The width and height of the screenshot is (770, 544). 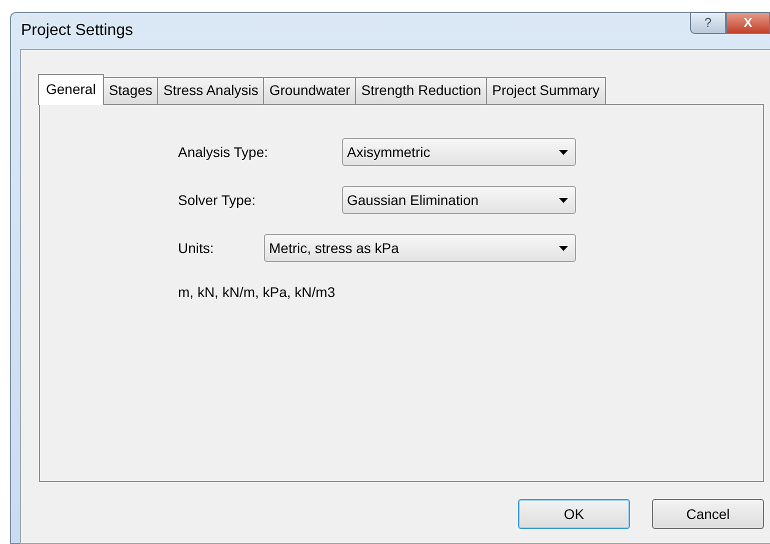 I want to click on dropdown: Gaussian Elimination, so click(x=459, y=200).